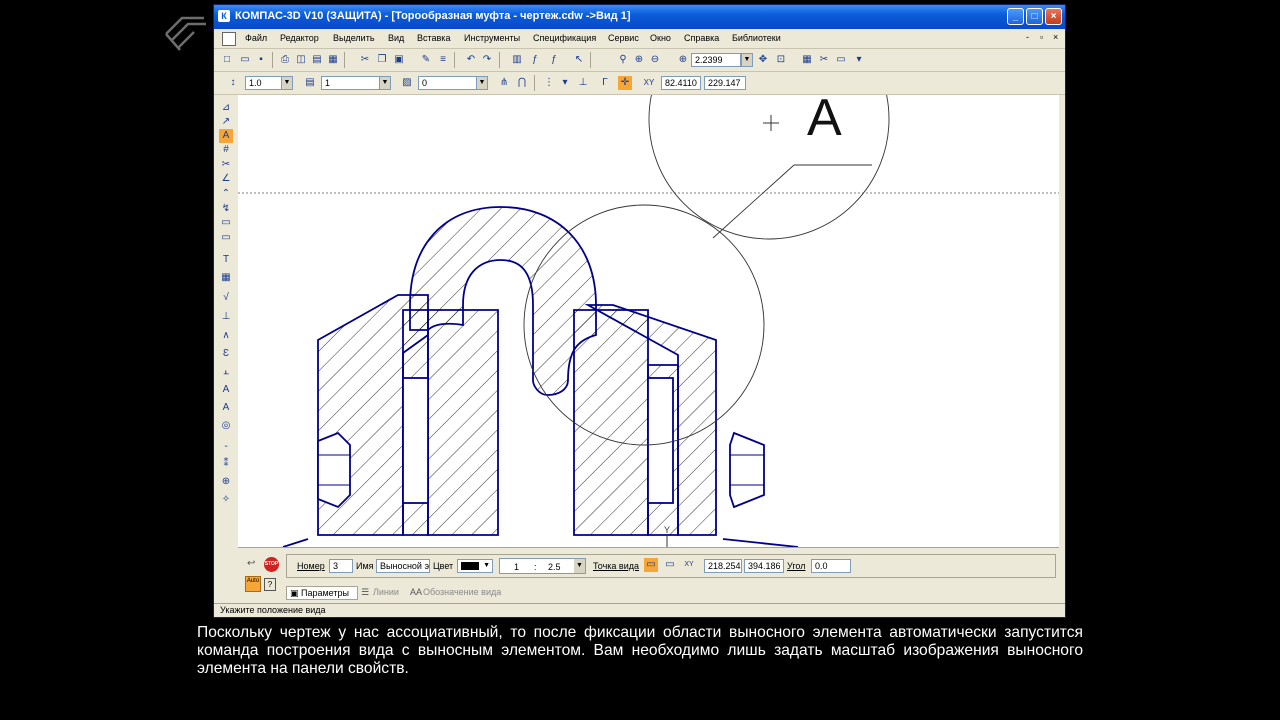  I want to click on point-x-field: 218.254, so click(723, 566).